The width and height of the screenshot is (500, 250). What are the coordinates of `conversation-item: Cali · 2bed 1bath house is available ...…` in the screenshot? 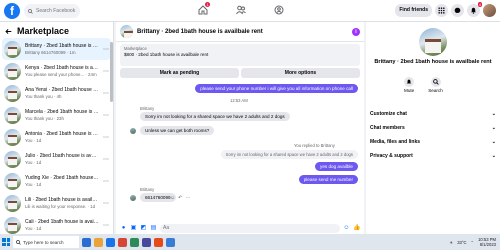 It's located at (56, 224).